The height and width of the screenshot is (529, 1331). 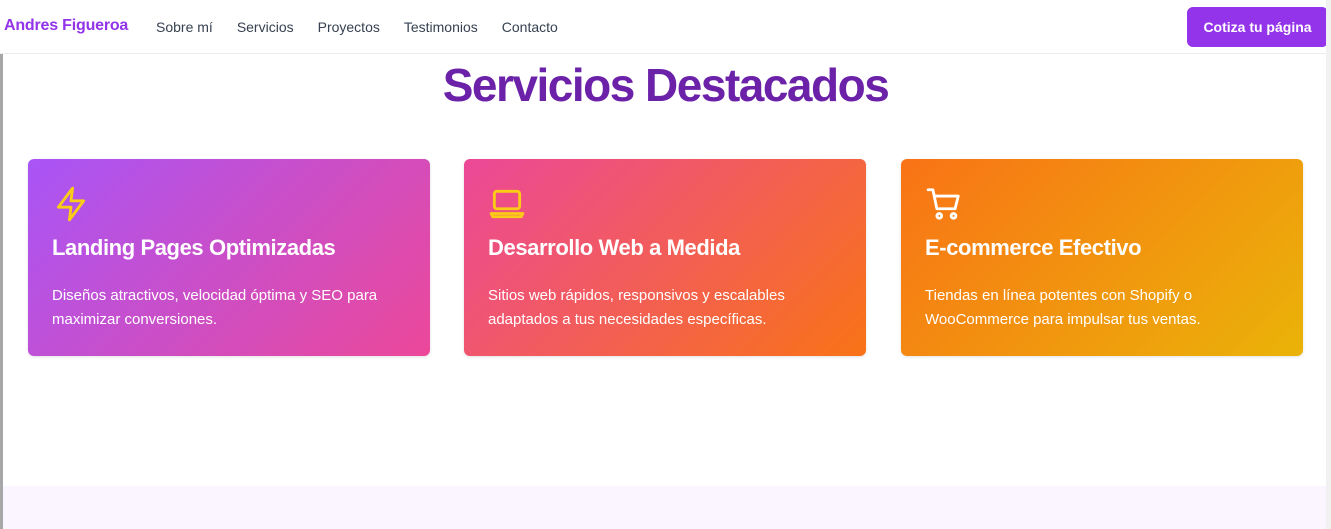 What do you see at coordinates (1328, 264) in the screenshot?
I see `scrollbar` at bounding box center [1328, 264].